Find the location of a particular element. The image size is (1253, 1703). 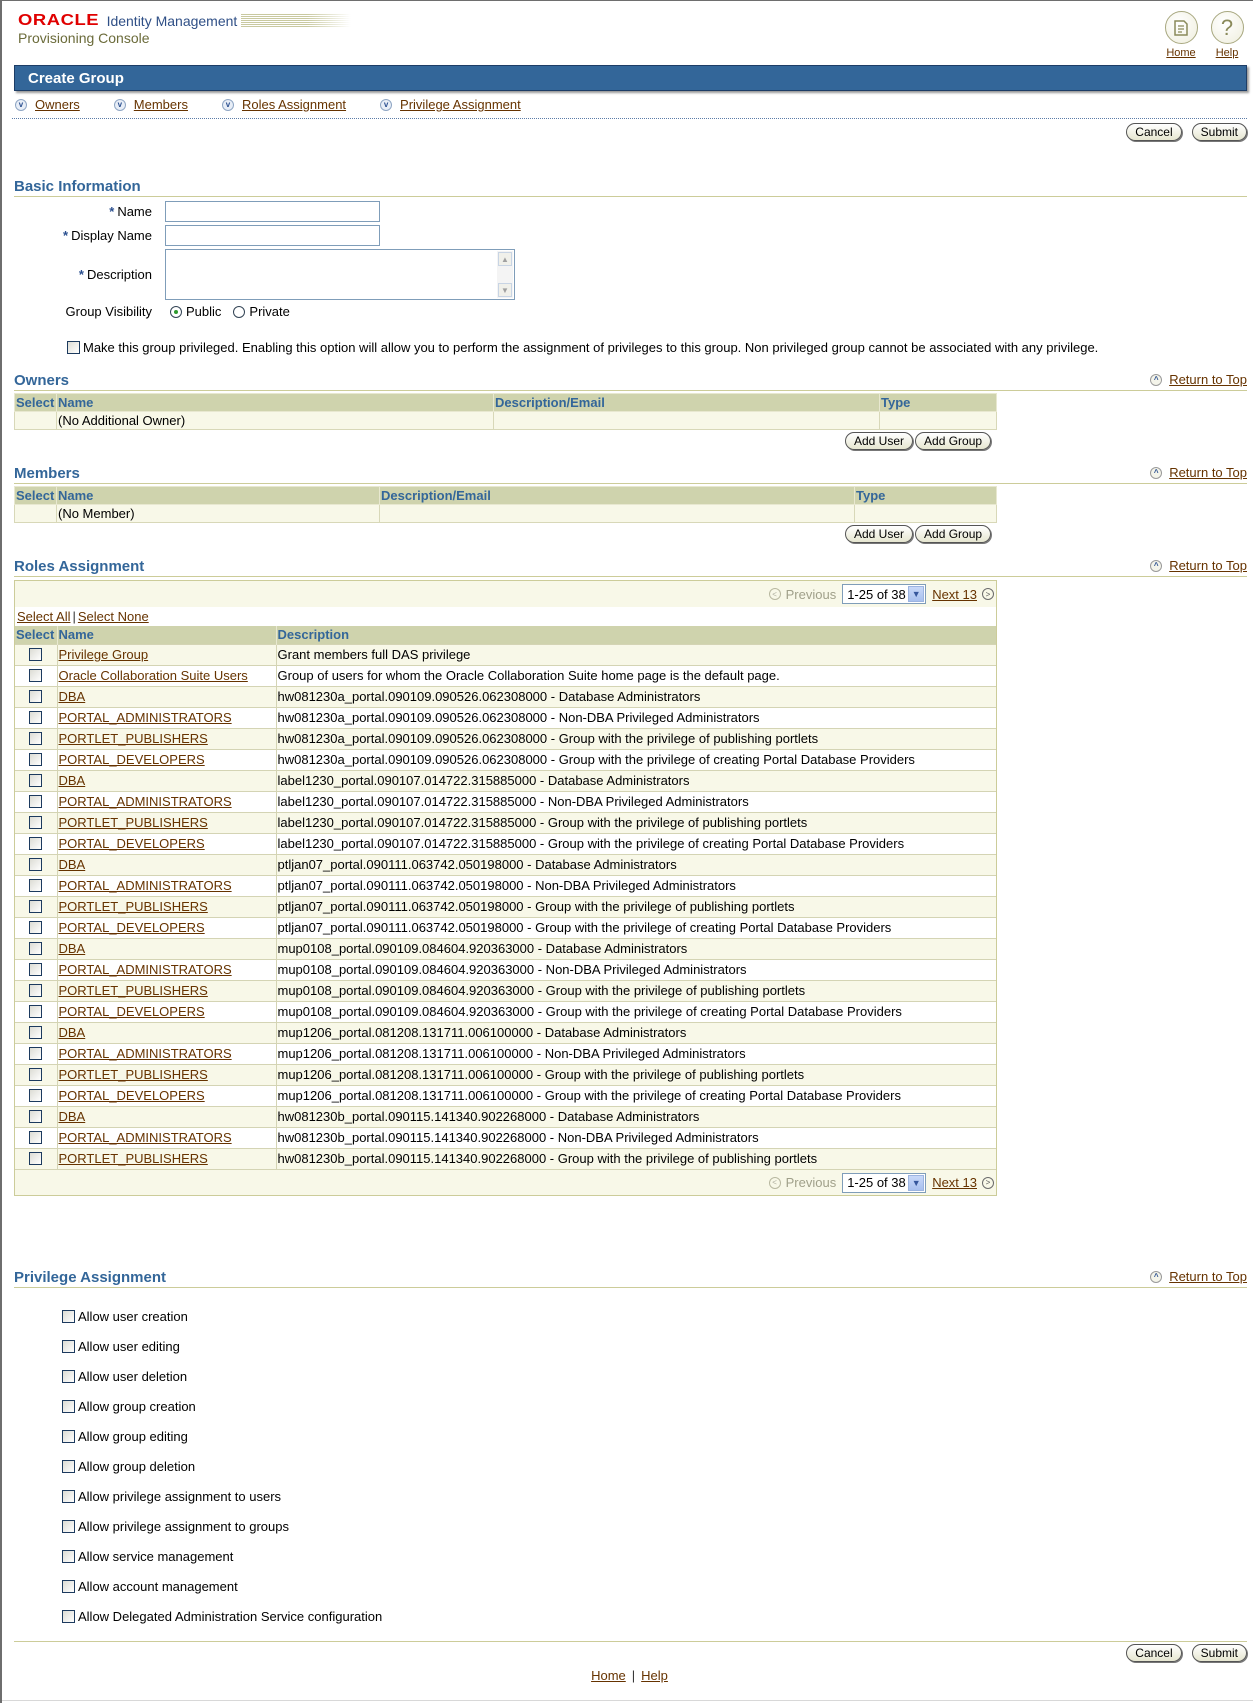

visibility-public-label: Public is located at coordinates (203, 311).